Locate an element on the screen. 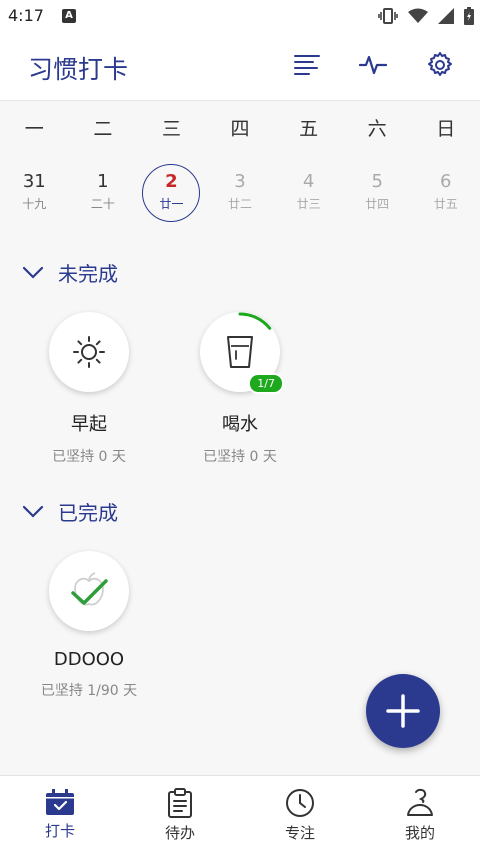 The width and height of the screenshot is (480, 854). page-title: 习惯打卡 is located at coordinates (78, 69).